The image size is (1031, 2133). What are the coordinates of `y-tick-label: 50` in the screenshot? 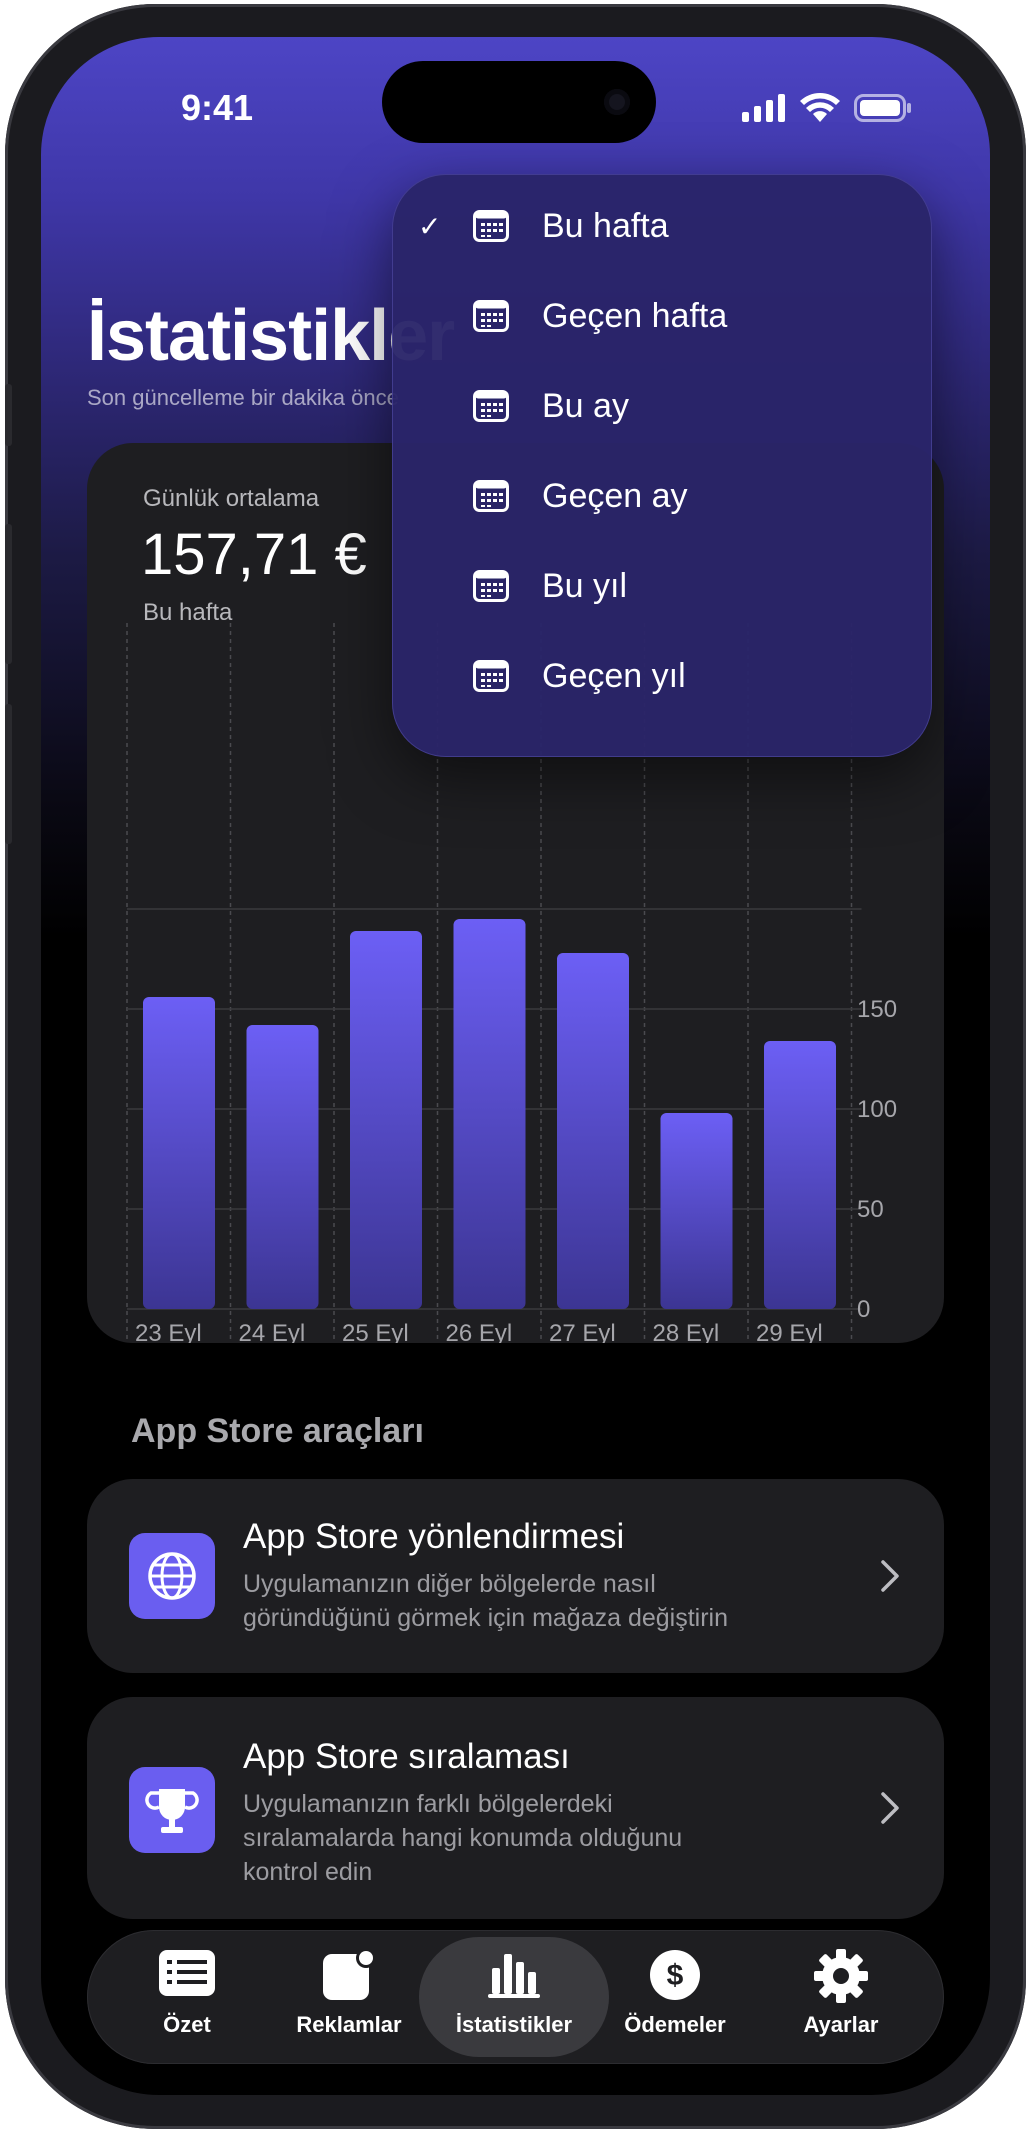 It's located at (870, 1209).